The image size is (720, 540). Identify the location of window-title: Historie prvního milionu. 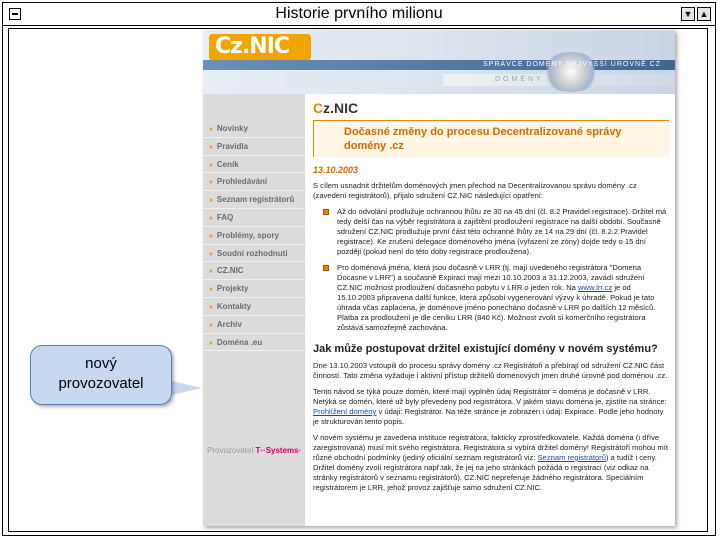
(359, 13).